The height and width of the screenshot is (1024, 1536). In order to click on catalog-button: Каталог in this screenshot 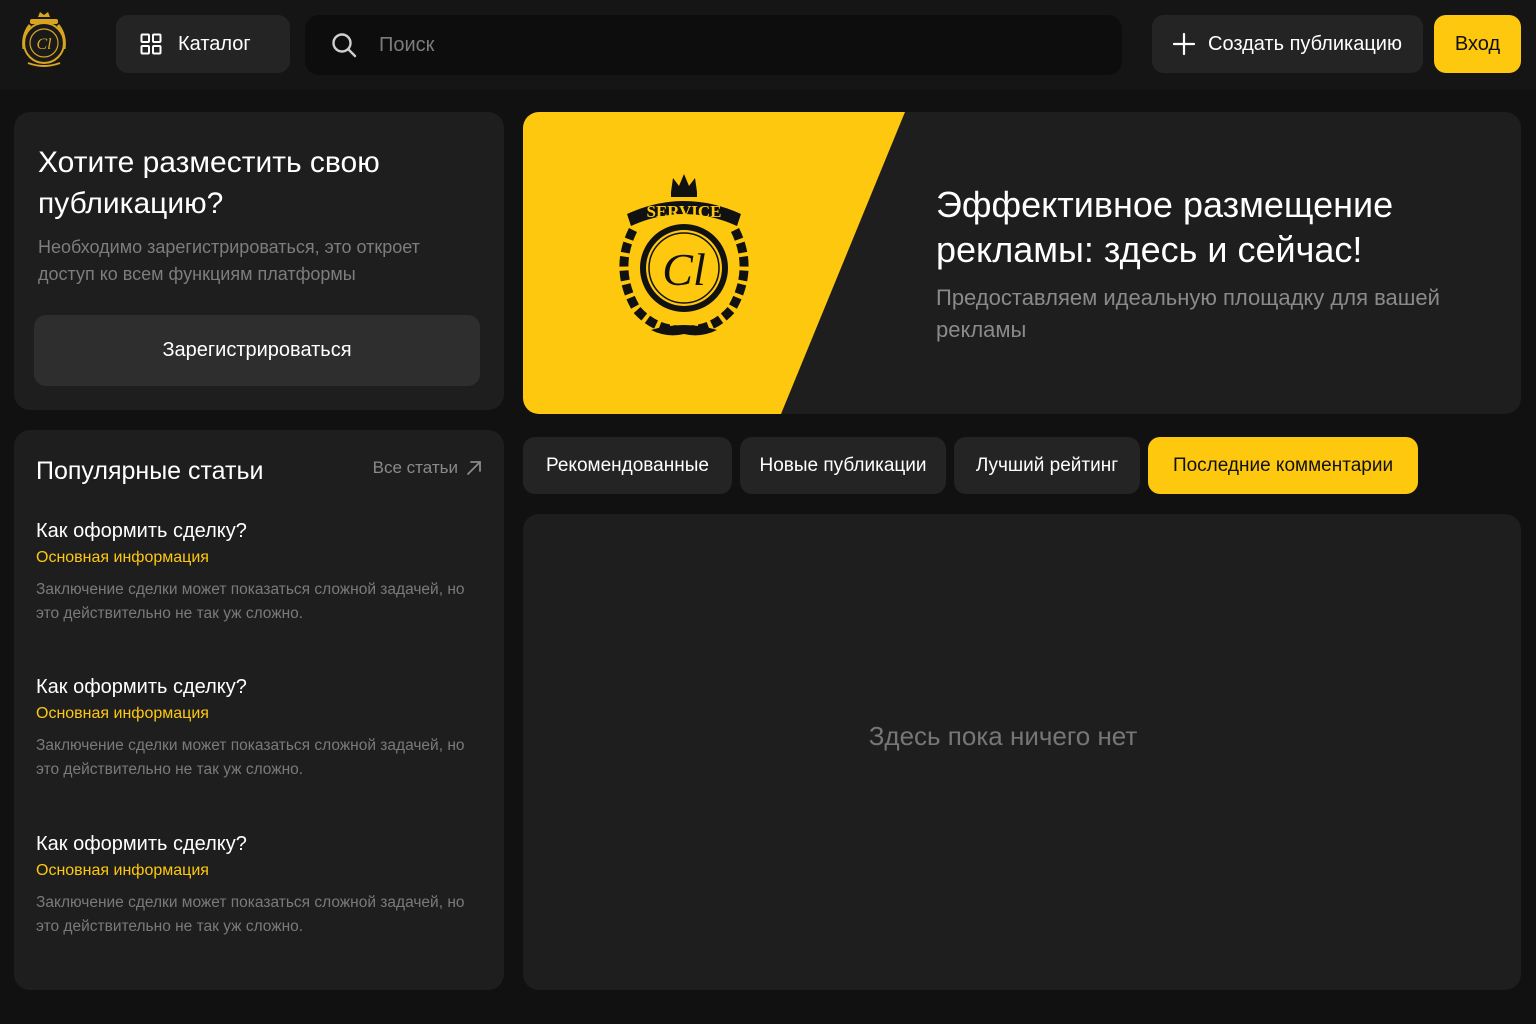, I will do `click(203, 44)`.